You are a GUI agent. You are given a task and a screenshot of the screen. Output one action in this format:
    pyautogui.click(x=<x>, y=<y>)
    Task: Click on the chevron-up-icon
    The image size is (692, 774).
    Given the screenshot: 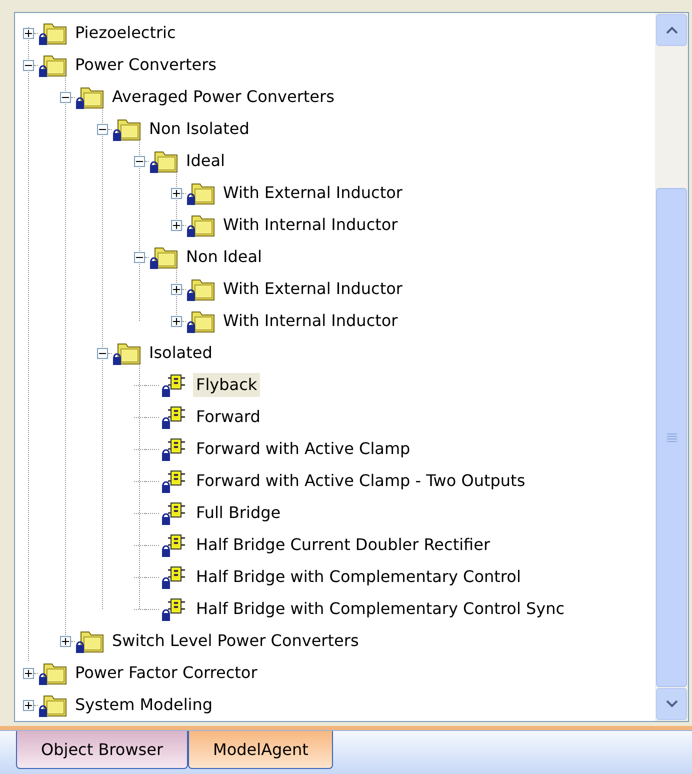 What is the action you would take?
    pyautogui.click(x=672, y=30)
    